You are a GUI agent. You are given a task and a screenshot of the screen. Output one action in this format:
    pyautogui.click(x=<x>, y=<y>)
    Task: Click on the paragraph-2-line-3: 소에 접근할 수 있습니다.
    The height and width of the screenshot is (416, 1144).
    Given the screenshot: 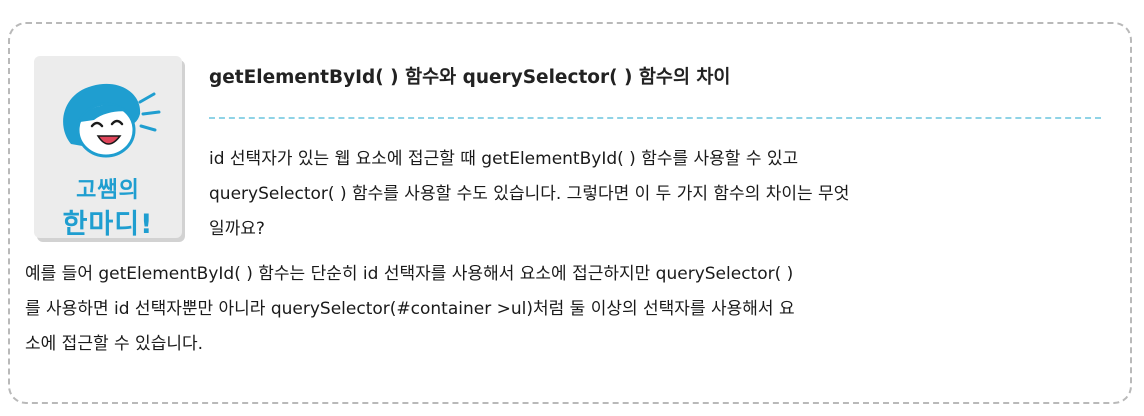 What is the action you would take?
    pyautogui.click(x=114, y=344)
    